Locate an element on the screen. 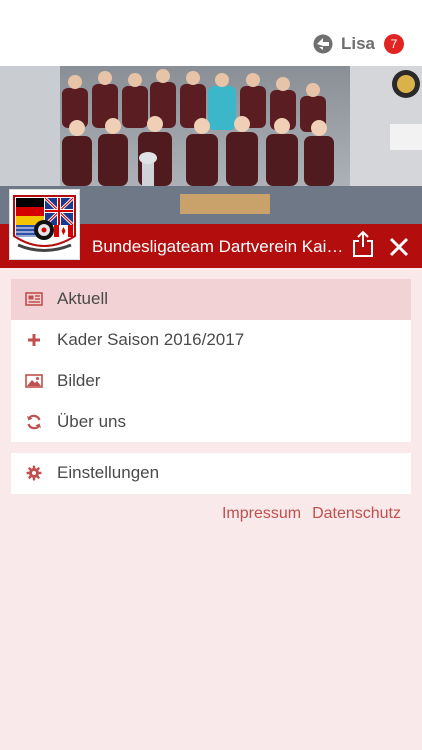 This screenshot has width=422, height=750. user-name: Lisa is located at coordinates (357, 43).